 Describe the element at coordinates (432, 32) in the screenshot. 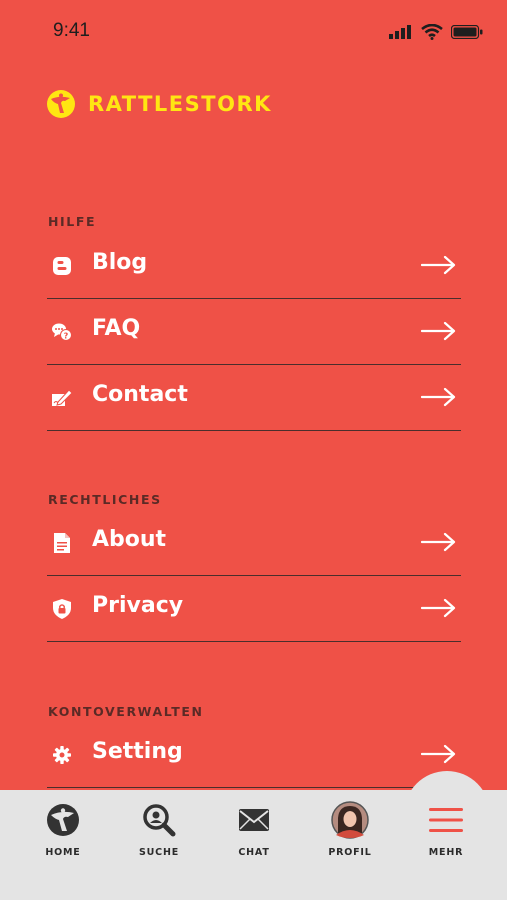

I see `wifi-icon` at that location.